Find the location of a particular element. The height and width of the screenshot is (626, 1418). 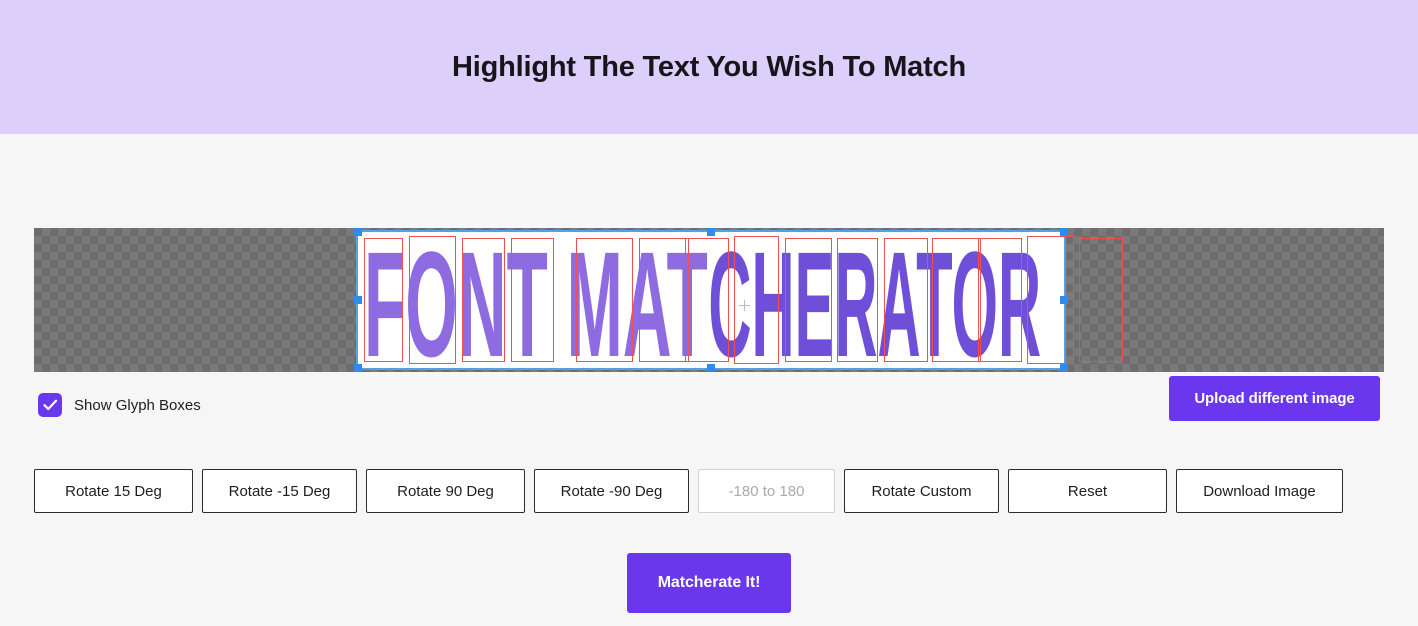

upload-different-image-button: Upload different image is located at coordinates (1274, 398).